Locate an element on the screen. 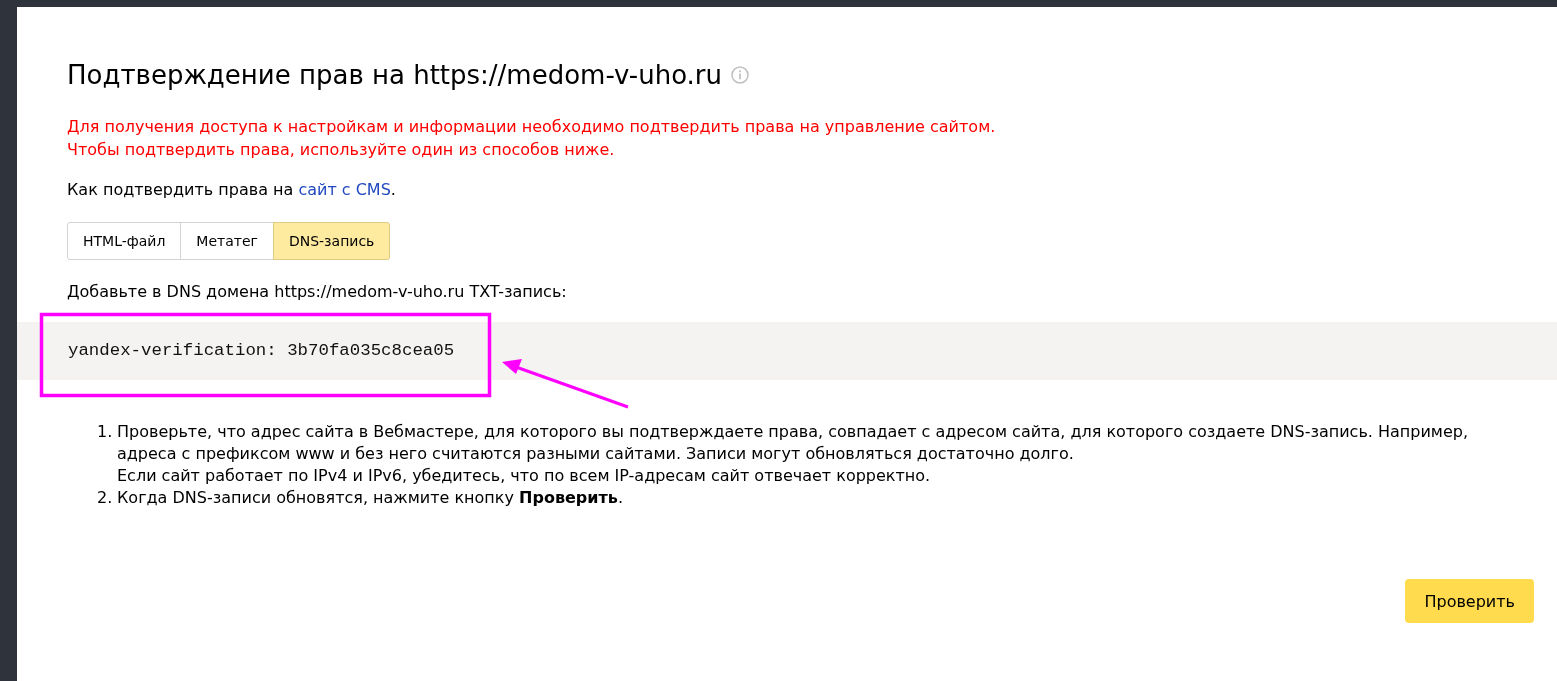 This screenshot has height=681, width=1557. method-tab: DNS-запись is located at coordinates (331, 241).